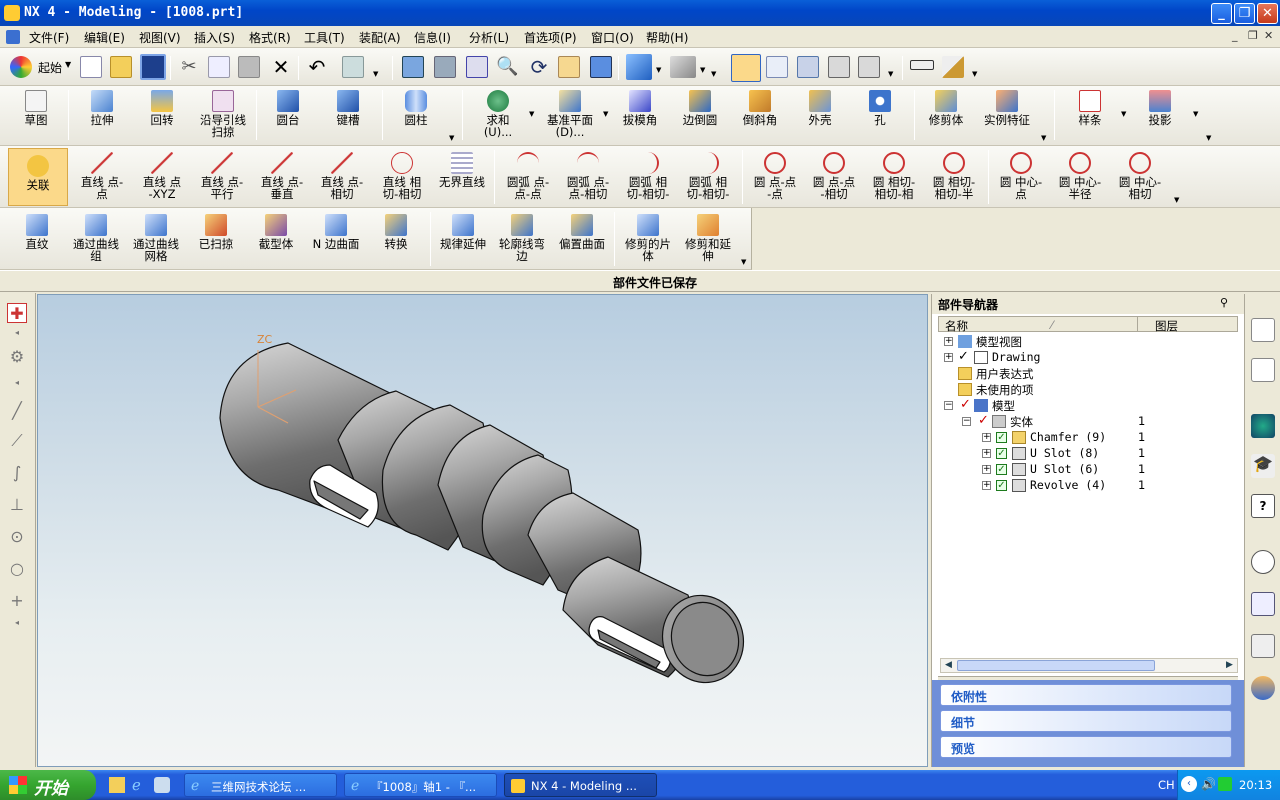  Describe the element at coordinates (1267, 13) in the screenshot. I see `close-button: ✕` at that location.